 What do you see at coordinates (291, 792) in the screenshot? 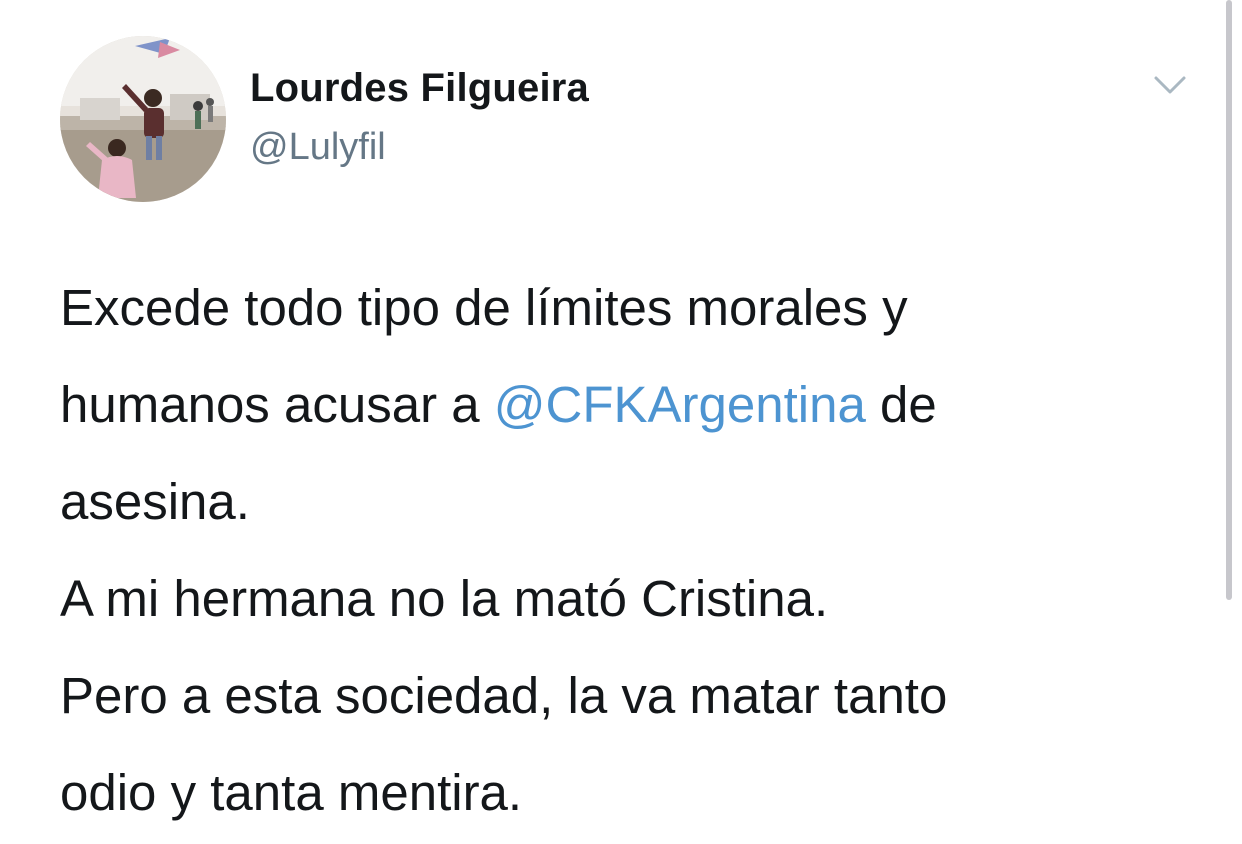
I see `tweet-line: odio y tanta mentira.` at bounding box center [291, 792].